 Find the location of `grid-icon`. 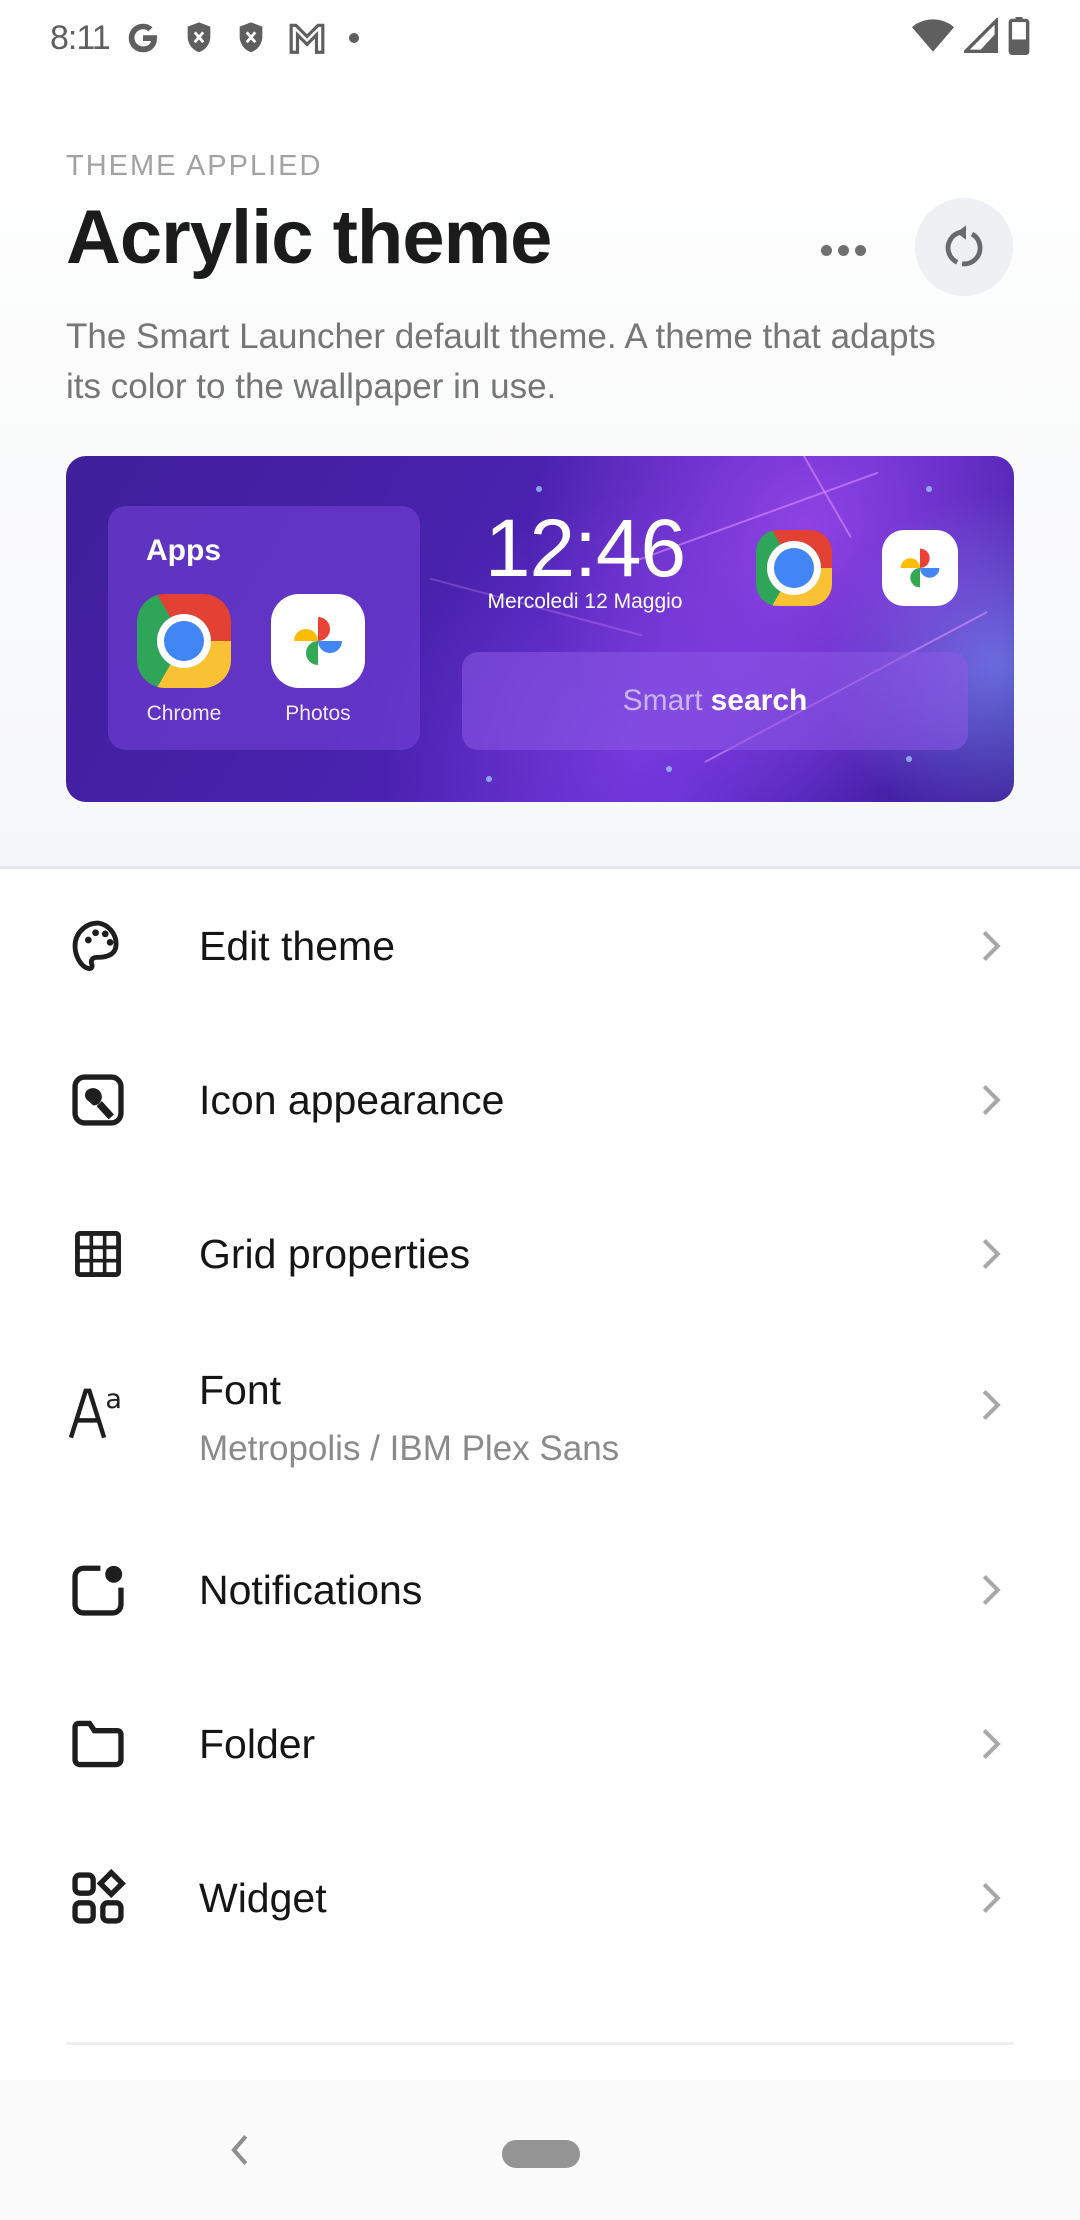

grid-icon is located at coordinates (98, 1254).